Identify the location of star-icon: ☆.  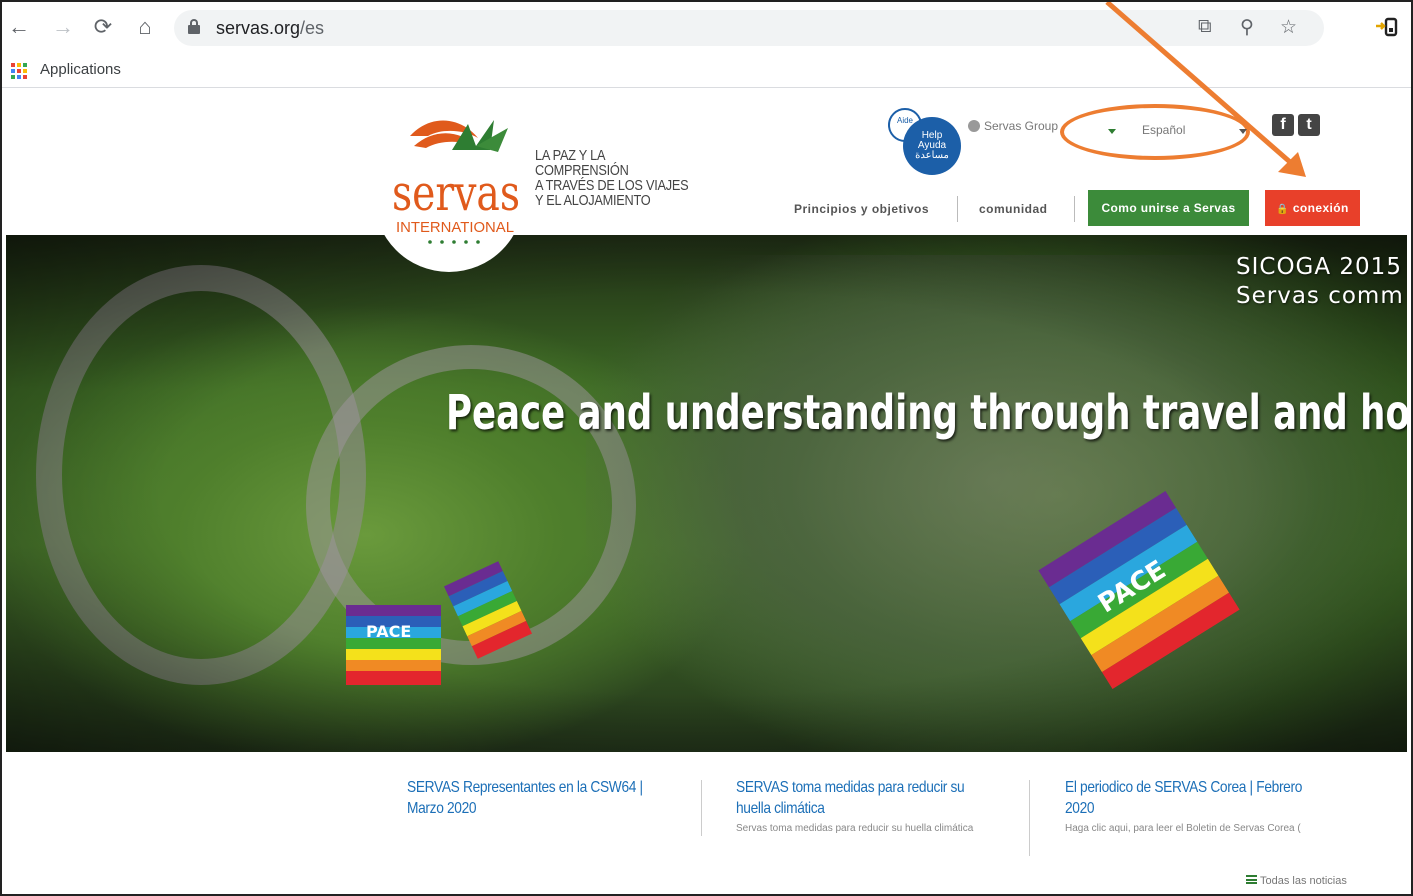
(1288, 27).